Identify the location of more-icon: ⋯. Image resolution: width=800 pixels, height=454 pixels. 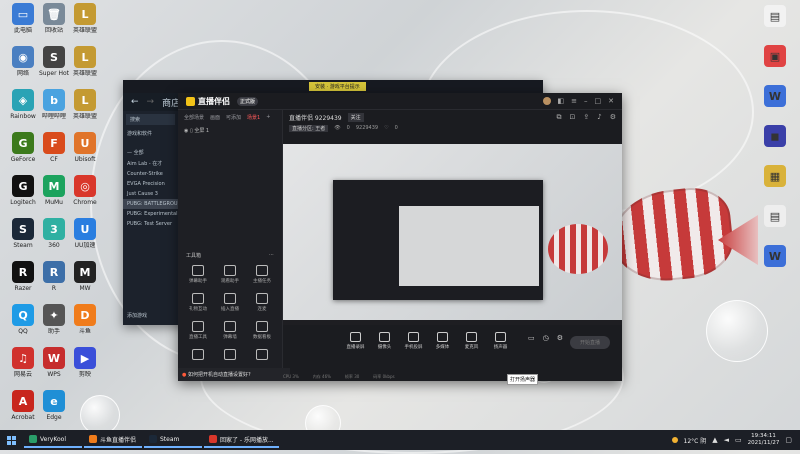
(271, 255).